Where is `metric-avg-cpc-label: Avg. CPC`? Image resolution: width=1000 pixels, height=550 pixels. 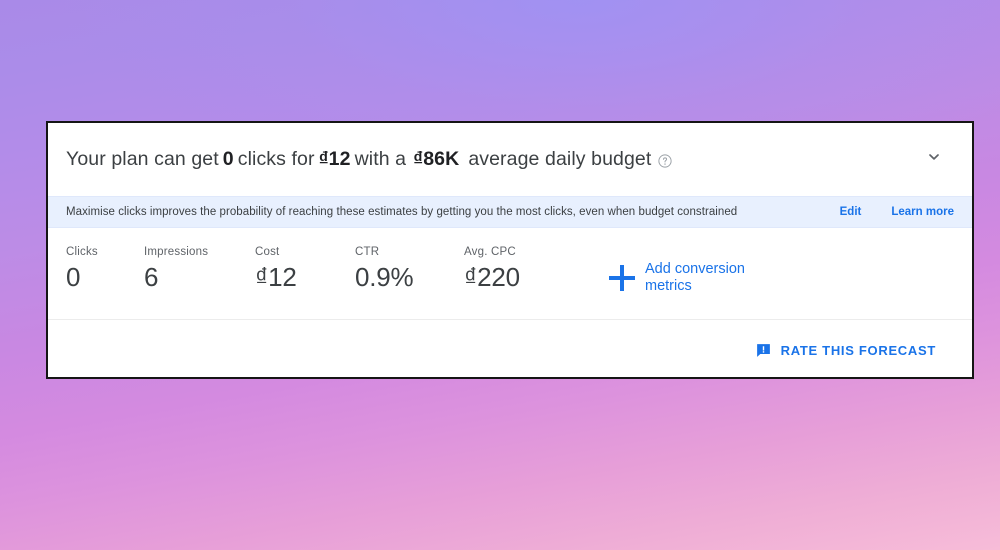
metric-avg-cpc-label: Avg. CPC is located at coordinates (490, 252).